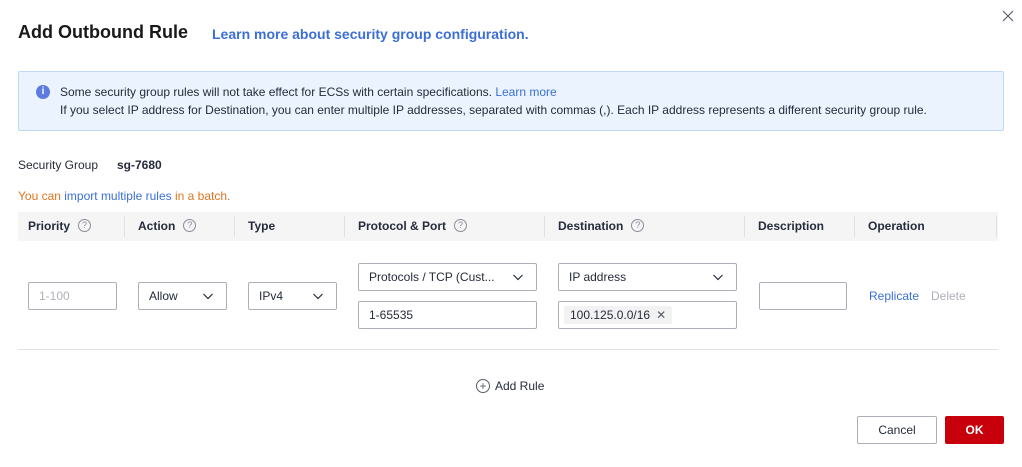 Image resolution: width=1022 pixels, height=467 pixels. I want to click on plus-circle-icon: +, so click(483, 385).